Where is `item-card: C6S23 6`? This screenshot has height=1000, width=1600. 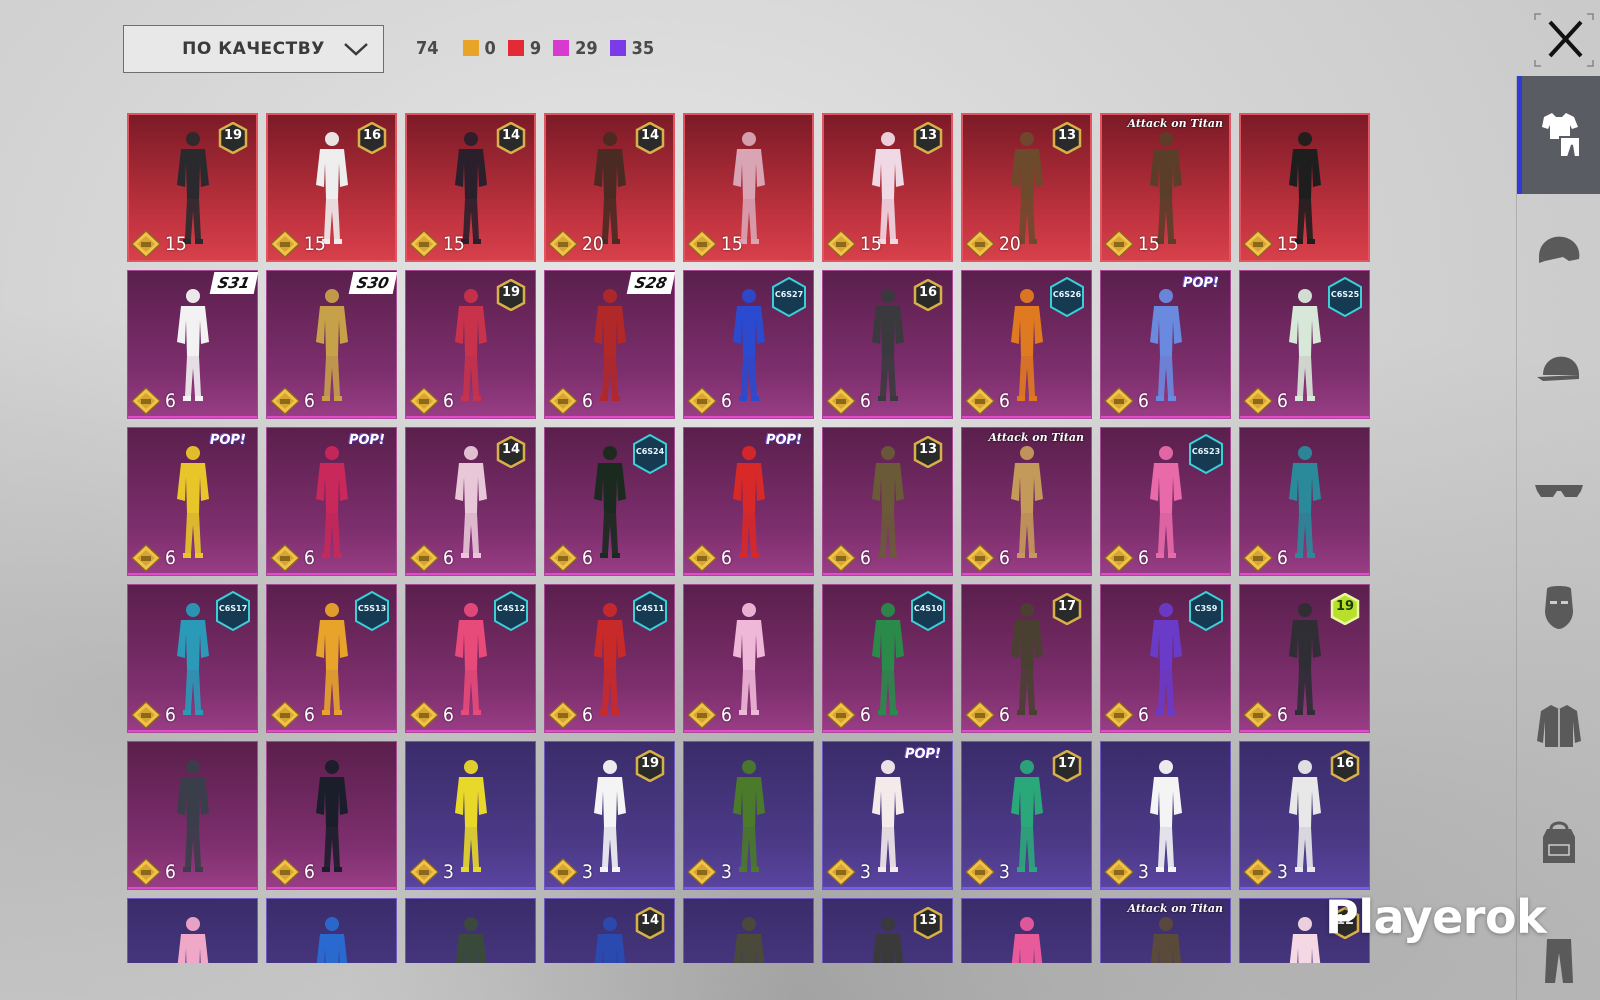
item-card: C6S23 6 is located at coordinates (1165, 501).